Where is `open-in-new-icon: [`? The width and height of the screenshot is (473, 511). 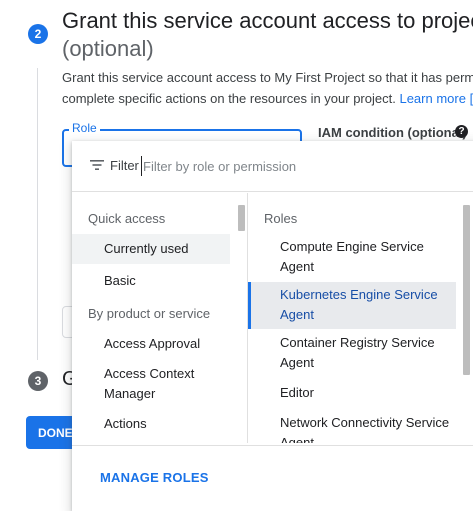 open-in-new-icon: [ is located at coordinates (469, 98).